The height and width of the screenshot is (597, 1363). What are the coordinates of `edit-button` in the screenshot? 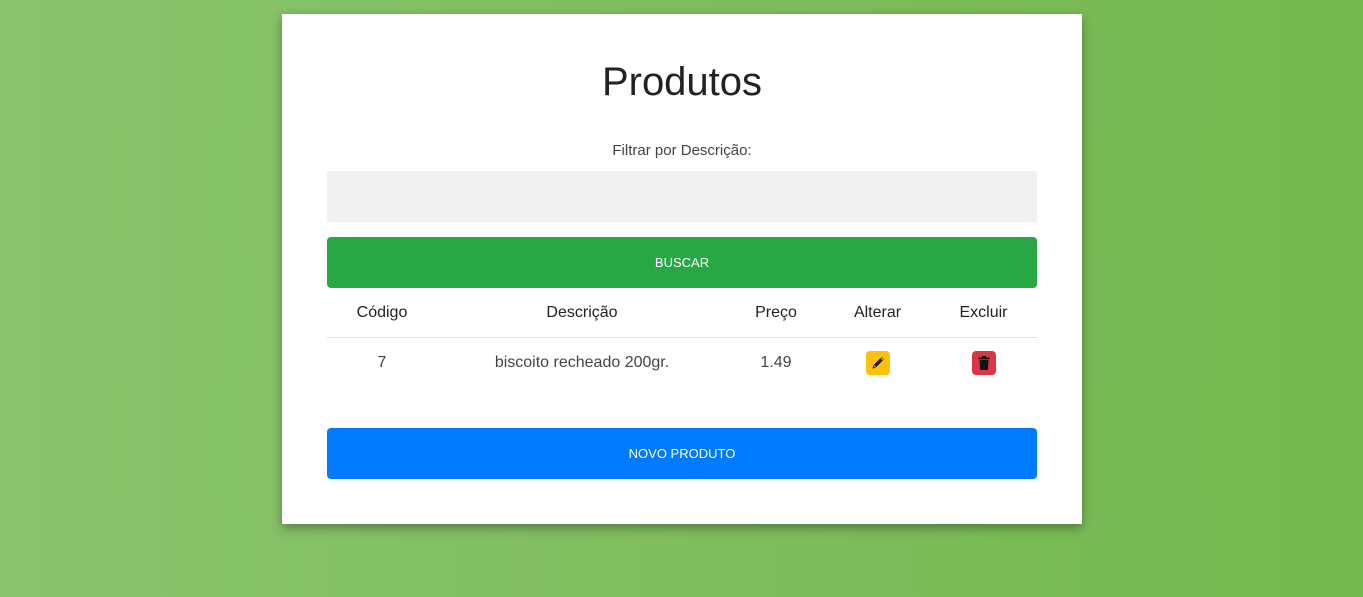 It's located at (877, 363).